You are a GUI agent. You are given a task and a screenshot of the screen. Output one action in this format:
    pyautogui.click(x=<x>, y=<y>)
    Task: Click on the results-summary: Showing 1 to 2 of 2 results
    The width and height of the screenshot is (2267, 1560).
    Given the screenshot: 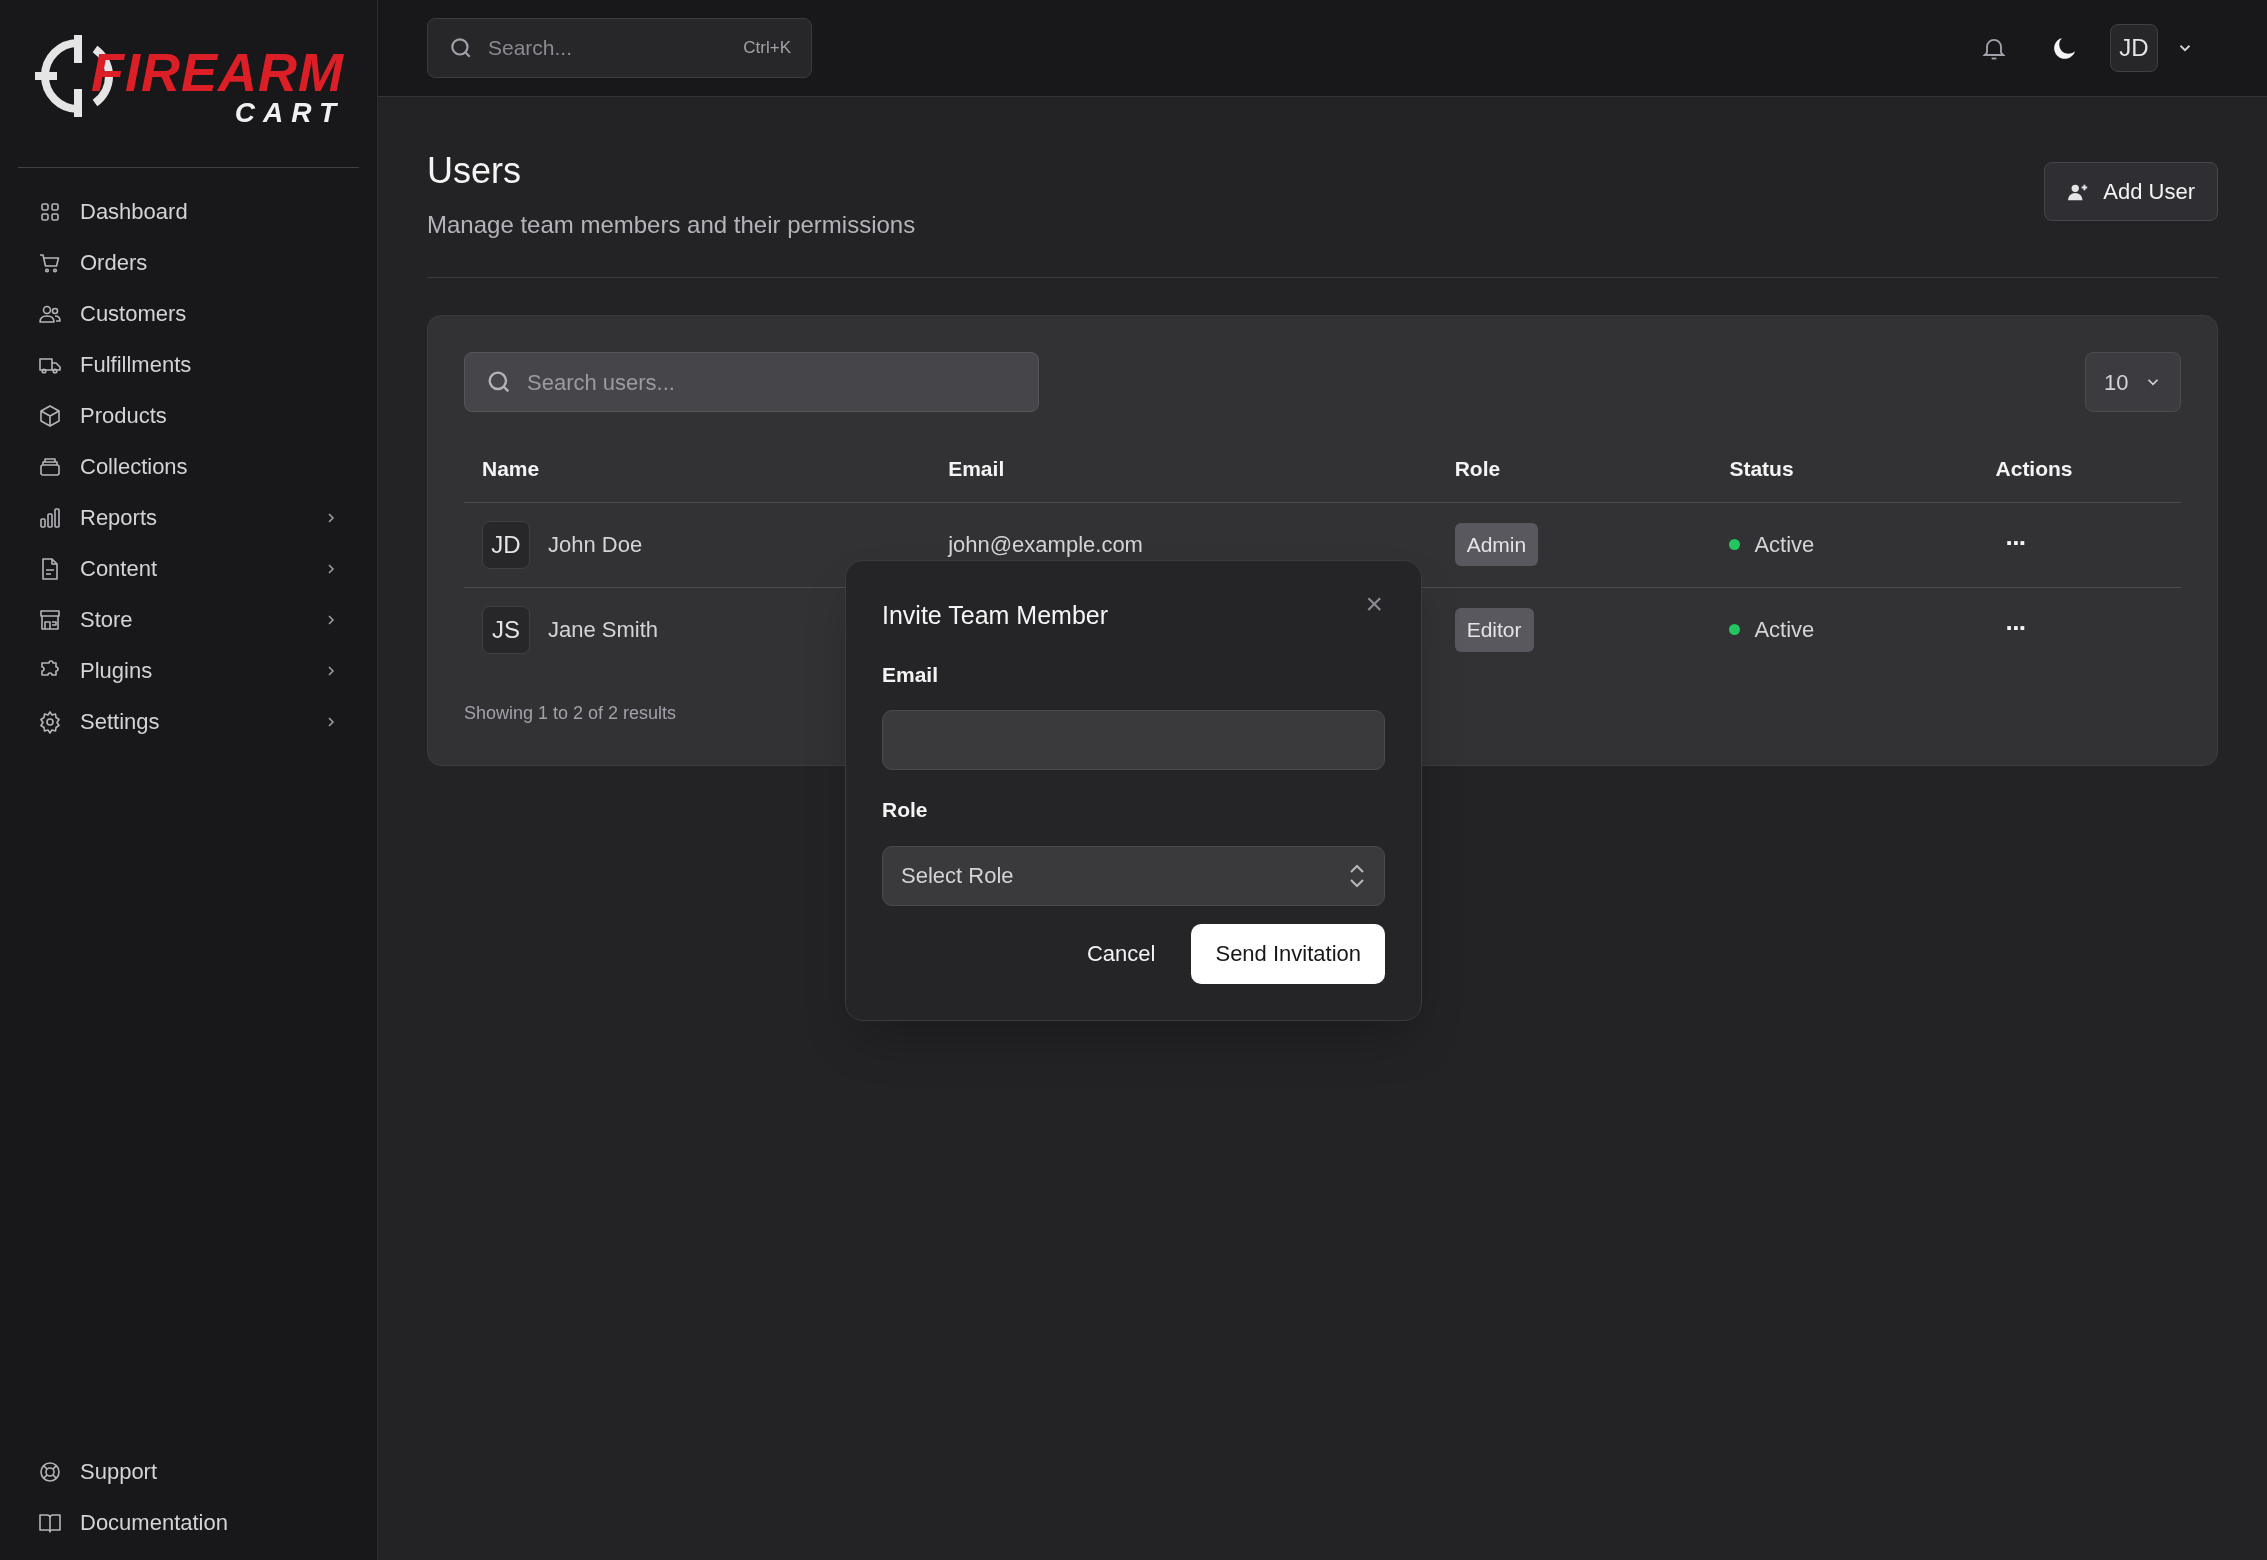 What is the action you would take?
    pyautogui.click(x=571, y=713)
    